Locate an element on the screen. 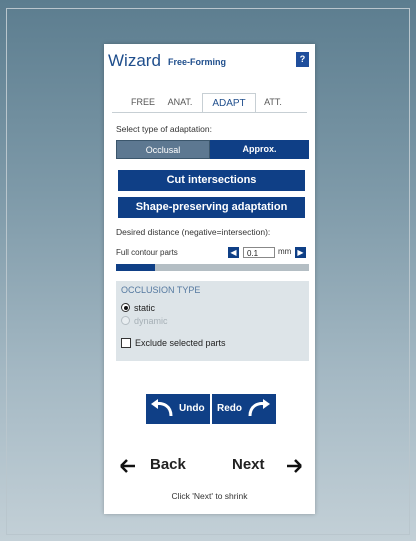 The height and width of the screenshot is (541, 416). tab-bar: FREE ANAT. ADAPT ATT. is located at coordinates (209, 102).